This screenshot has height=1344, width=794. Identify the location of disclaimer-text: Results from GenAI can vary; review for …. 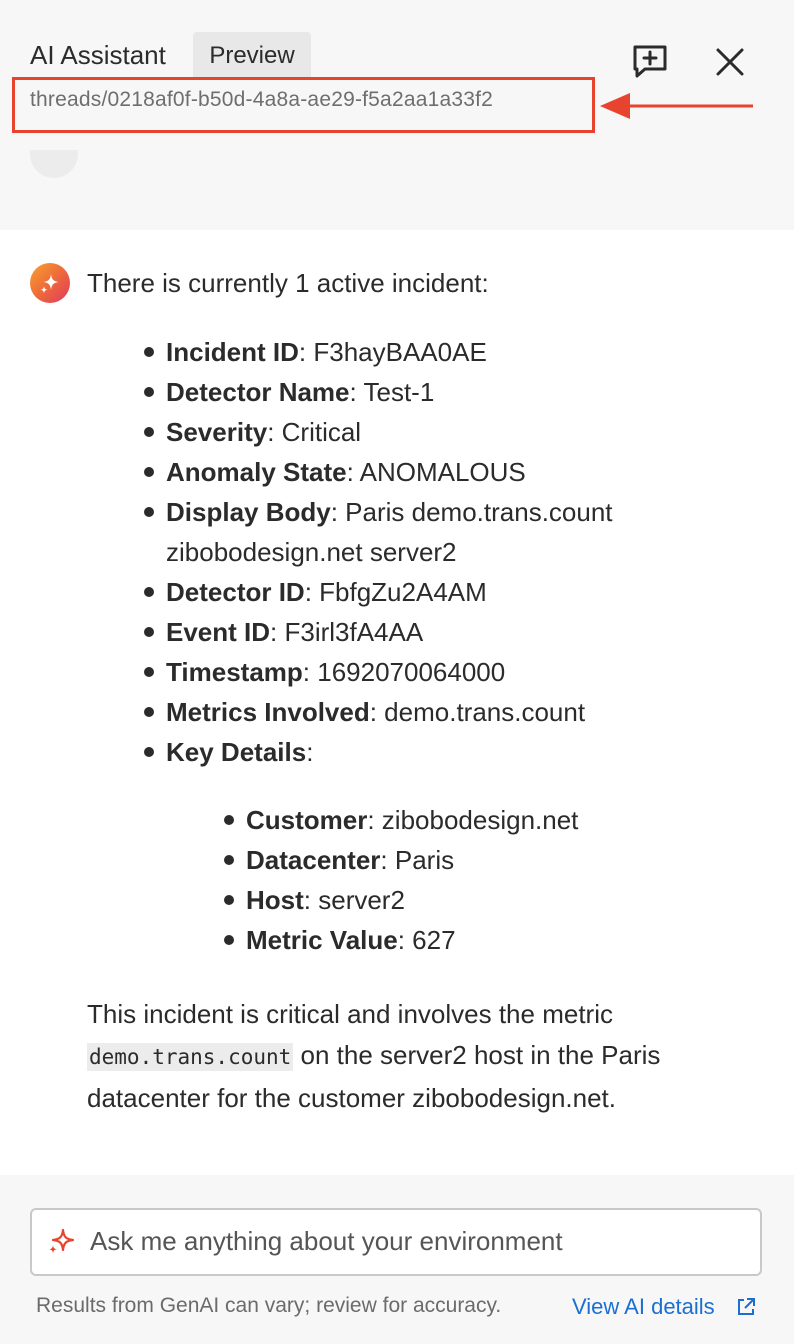
(269, 1305).